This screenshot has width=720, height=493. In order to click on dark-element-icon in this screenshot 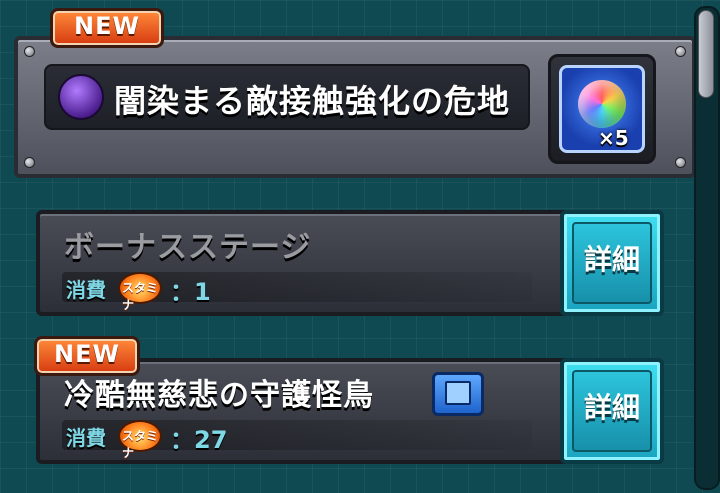, I will do `click(81, 97)`.